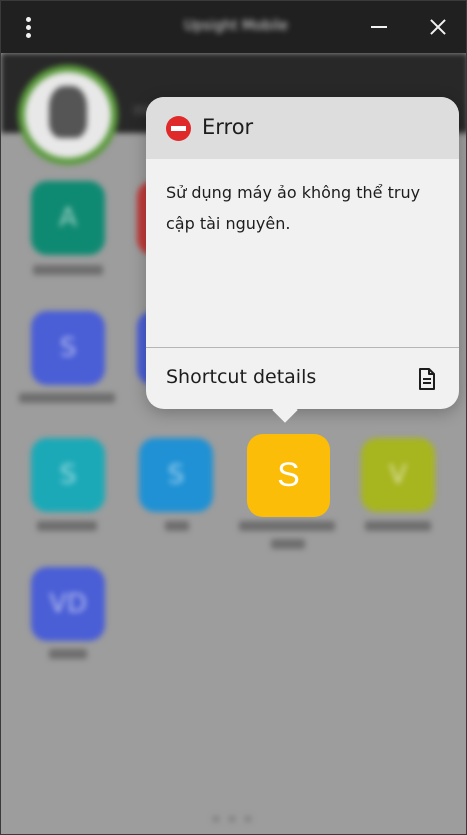  I want to click on app-tile-7-label, so click(398, 526).